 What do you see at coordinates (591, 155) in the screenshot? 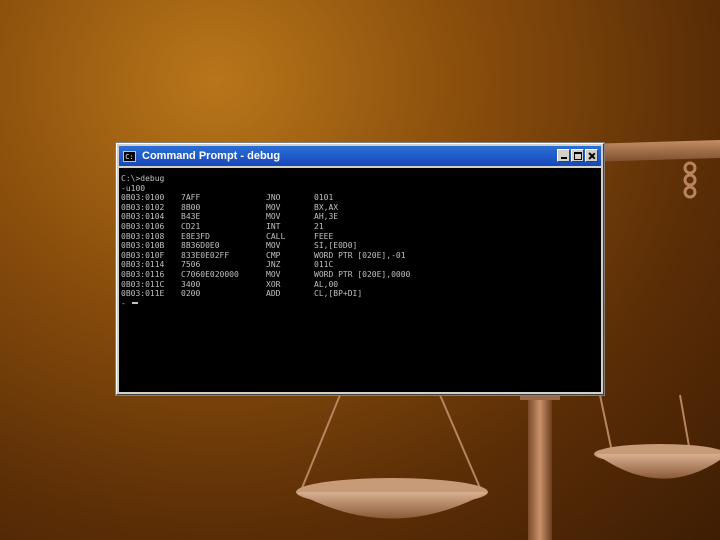
I see `close-button` at bounding box center [591, 155].